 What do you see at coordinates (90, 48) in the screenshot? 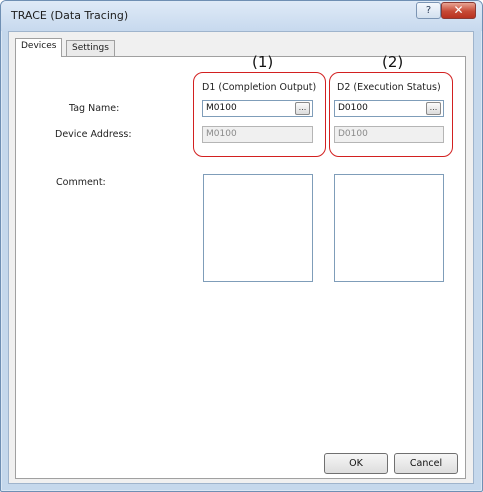
I see `tab-settings: Settings` at bounding box center [90, 48].